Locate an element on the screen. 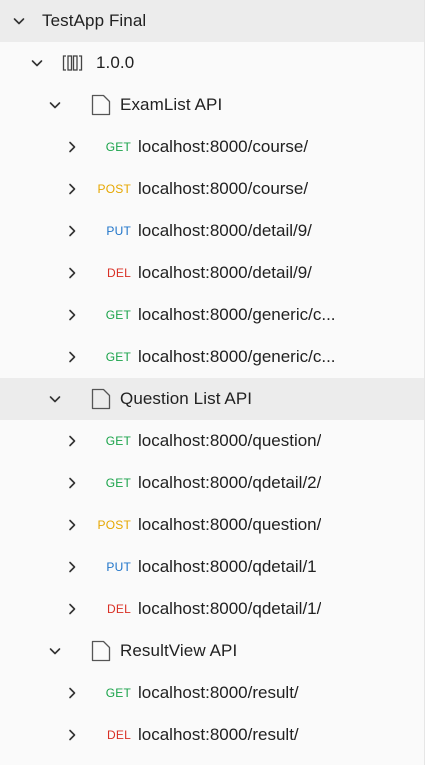 The image size is (425, 765). request-row: POST localhost:8000/question/ is located at coordinates (212, 525).